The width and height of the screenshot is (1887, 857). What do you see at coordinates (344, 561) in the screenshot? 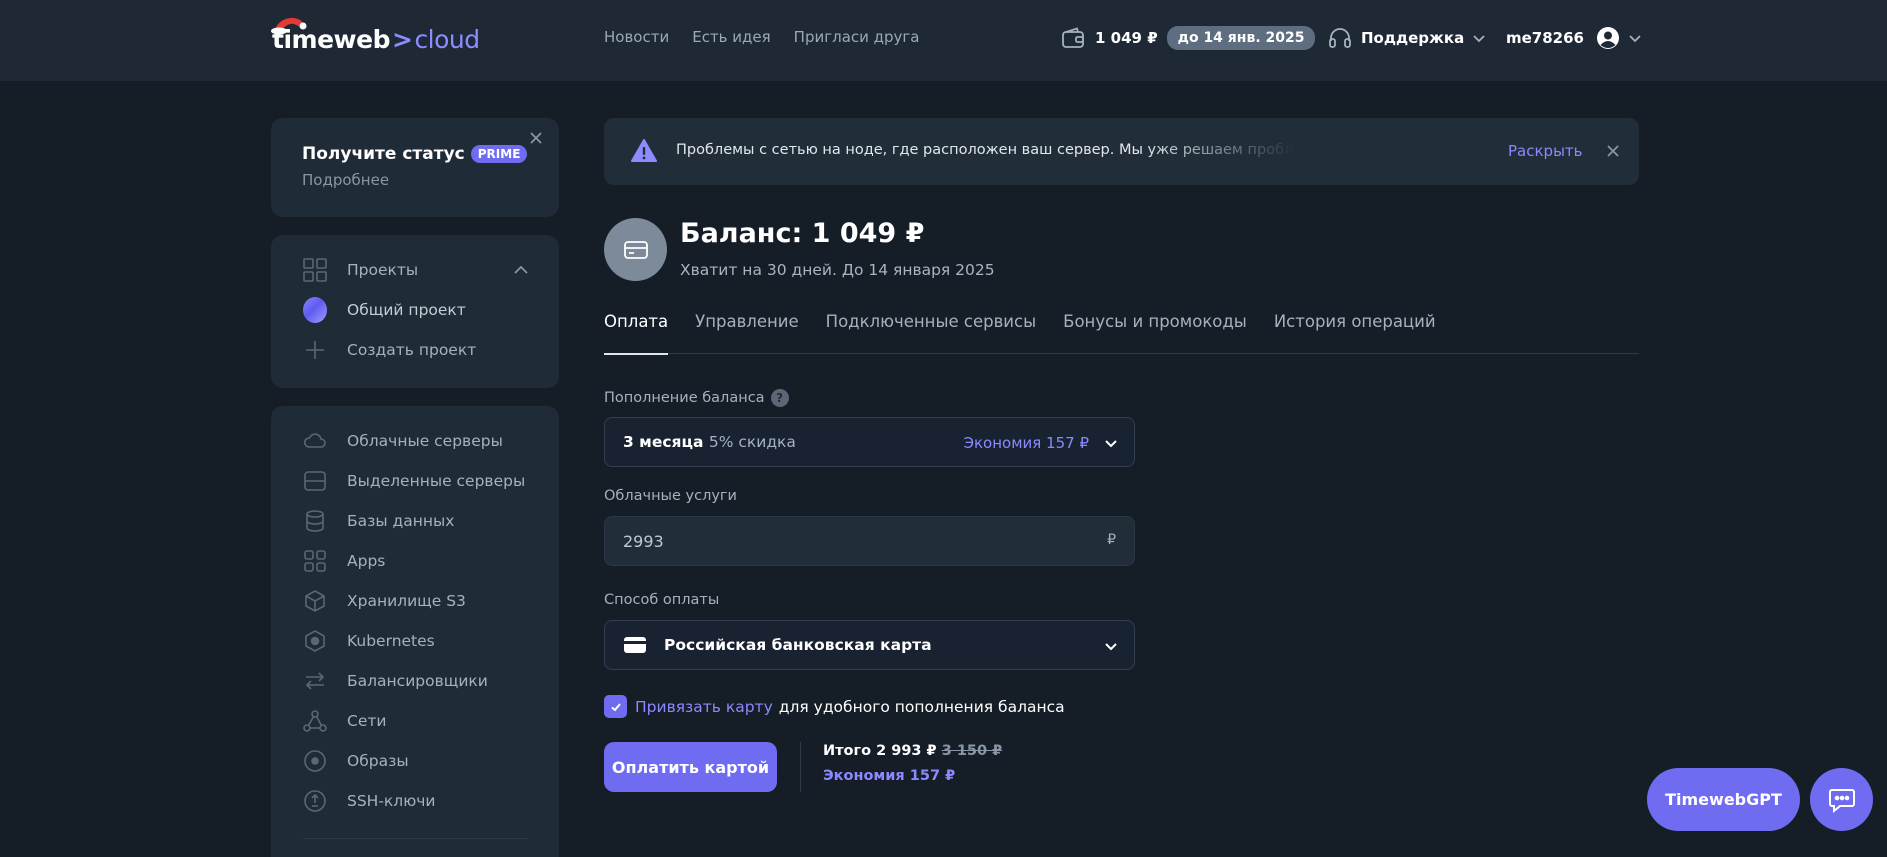
I see `sidebar-item-apps: Apps` at bounding box center [344, 561].